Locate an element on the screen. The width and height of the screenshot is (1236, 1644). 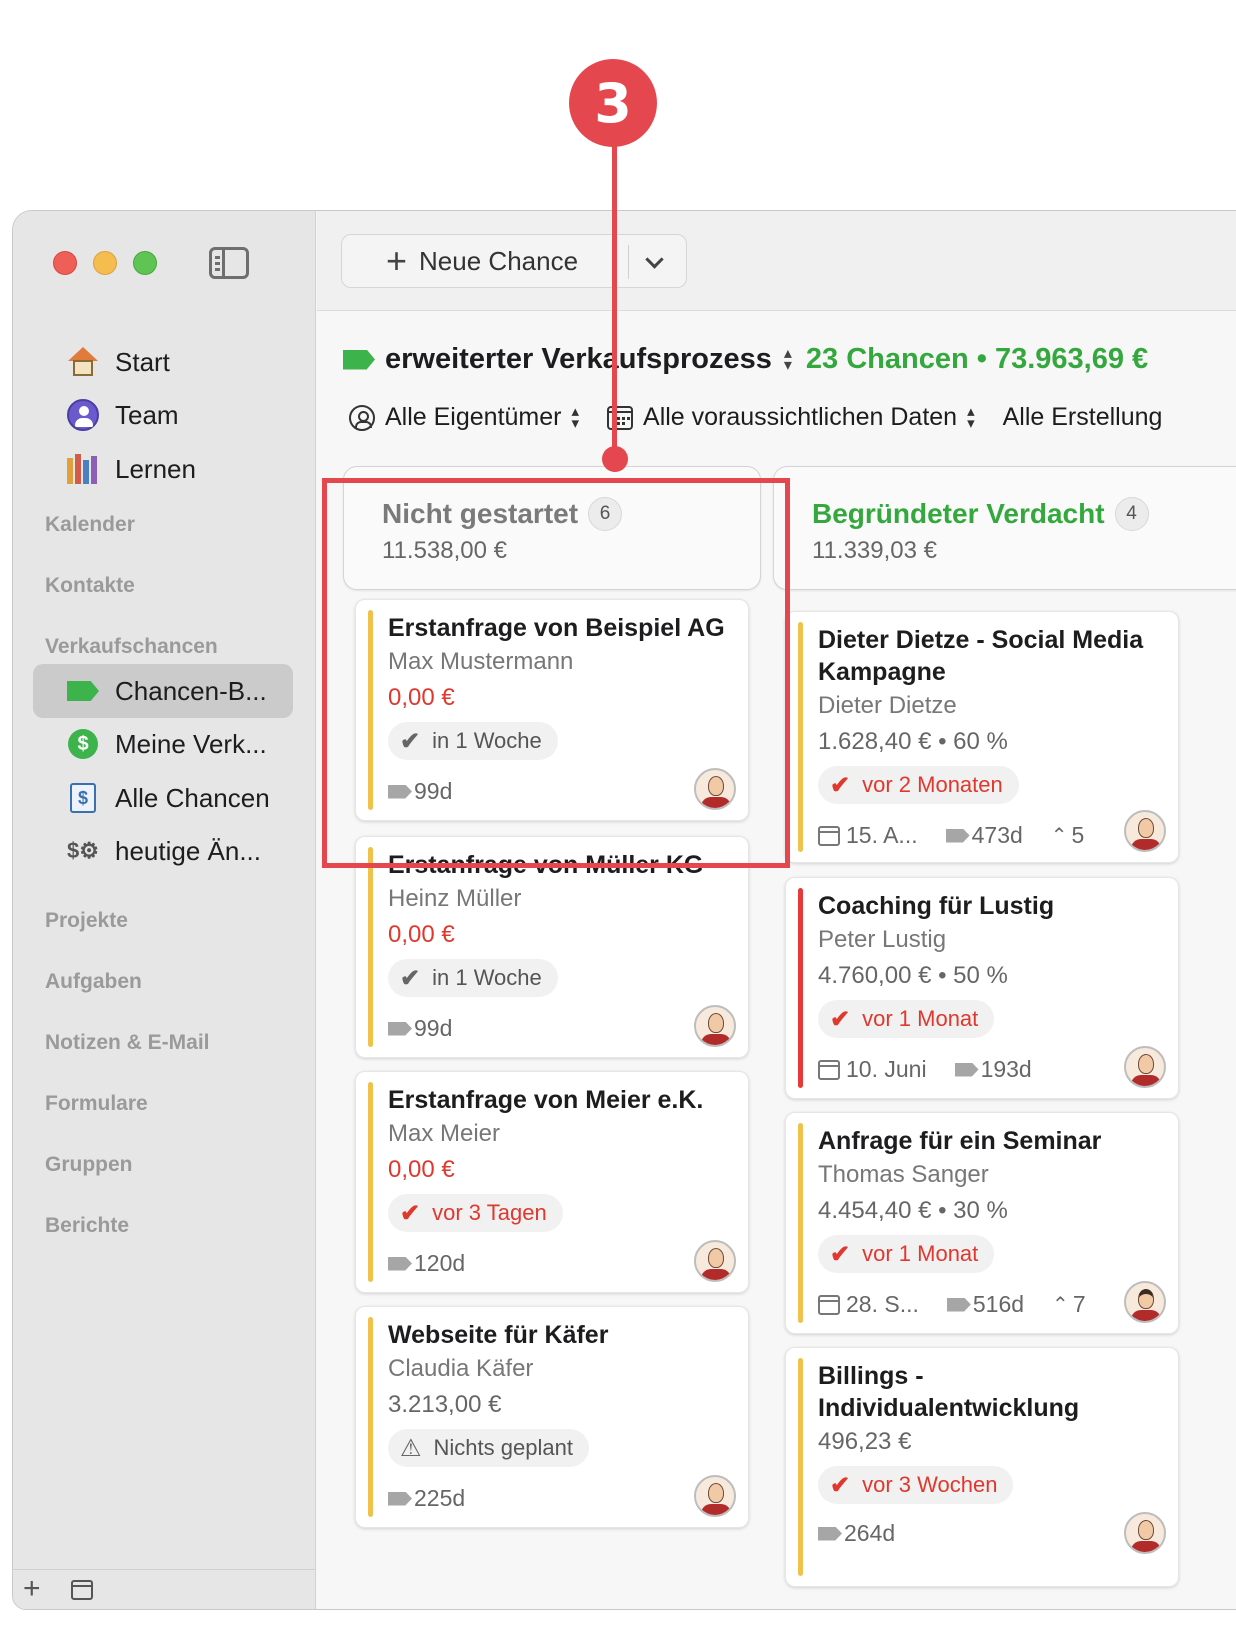
pipeline-stats: 23 Chancen • 73.963,69 € is located at coordinates (977, 359).